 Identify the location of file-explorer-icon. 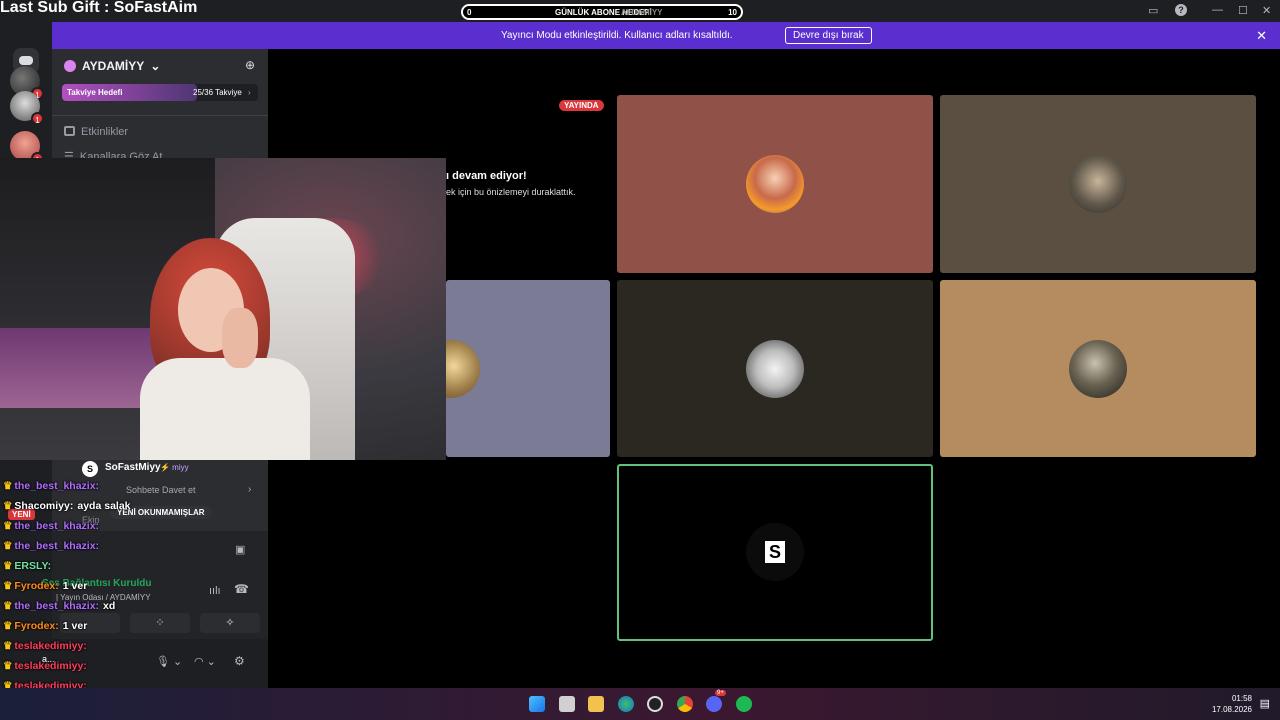
(596, 704).